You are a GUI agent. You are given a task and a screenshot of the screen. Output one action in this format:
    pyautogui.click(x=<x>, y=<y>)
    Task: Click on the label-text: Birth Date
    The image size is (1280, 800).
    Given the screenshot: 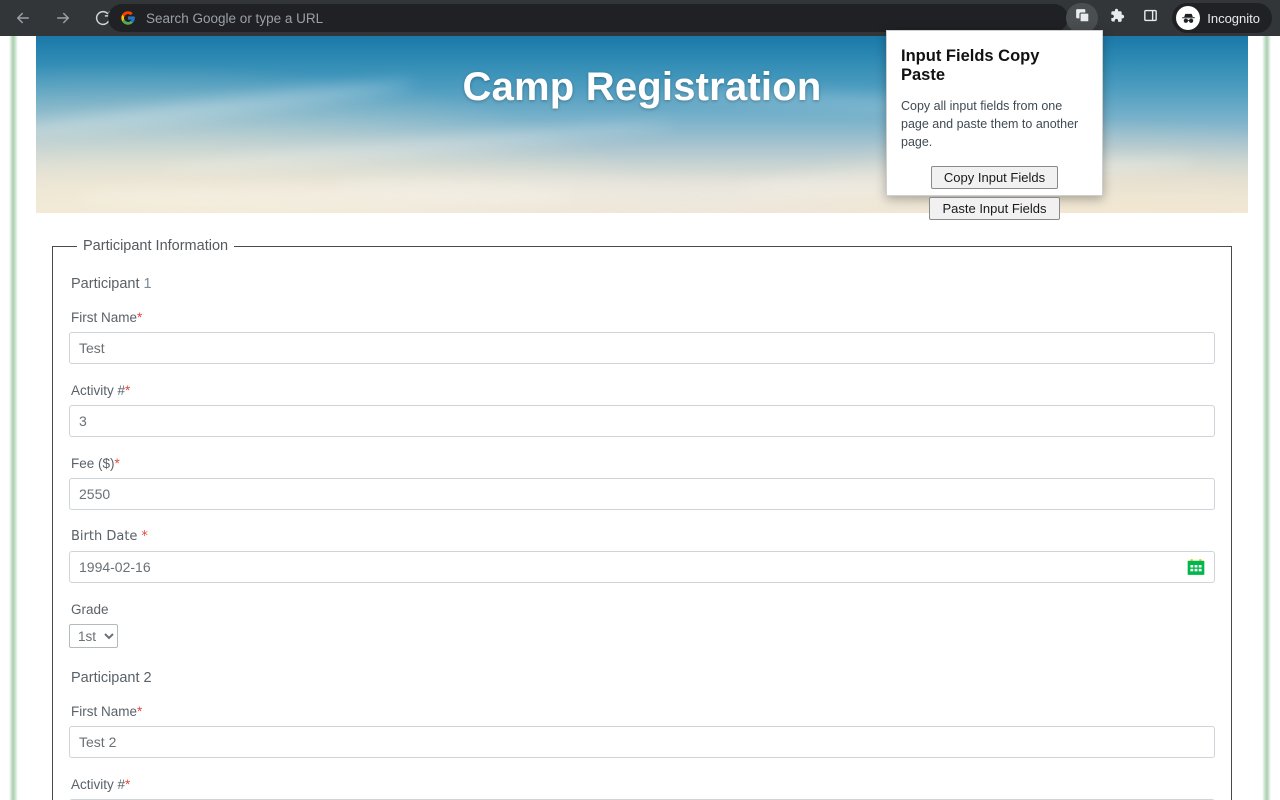 What is the action you would take?
    pyautogui.click(x=104, y=536)
    